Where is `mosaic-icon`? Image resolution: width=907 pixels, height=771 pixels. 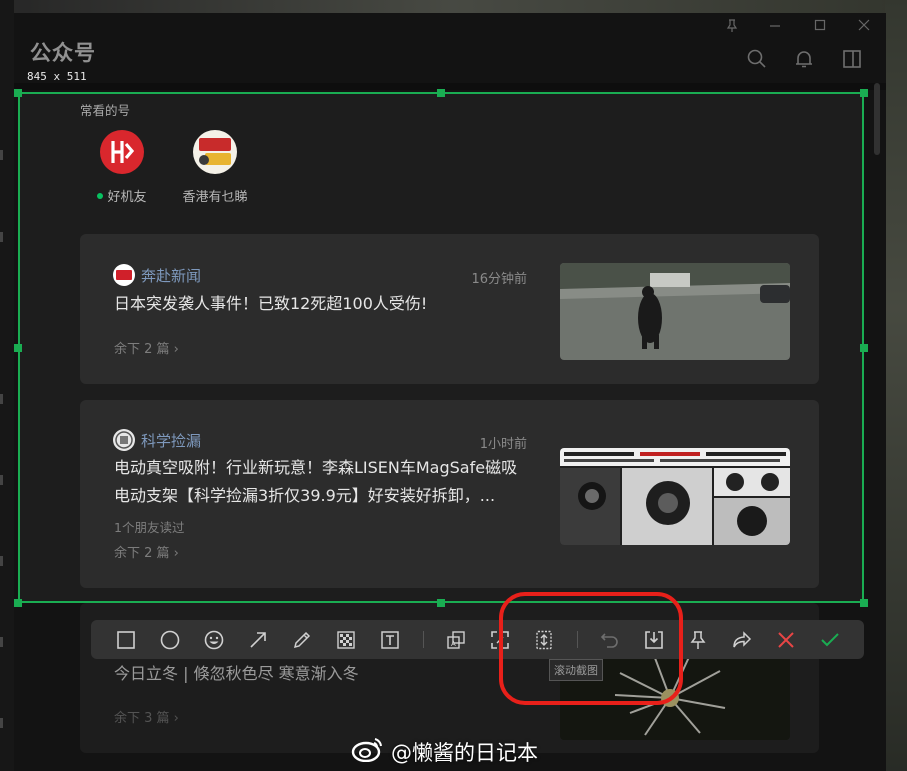
mosaic-icon is located at coordinates (346, 640).